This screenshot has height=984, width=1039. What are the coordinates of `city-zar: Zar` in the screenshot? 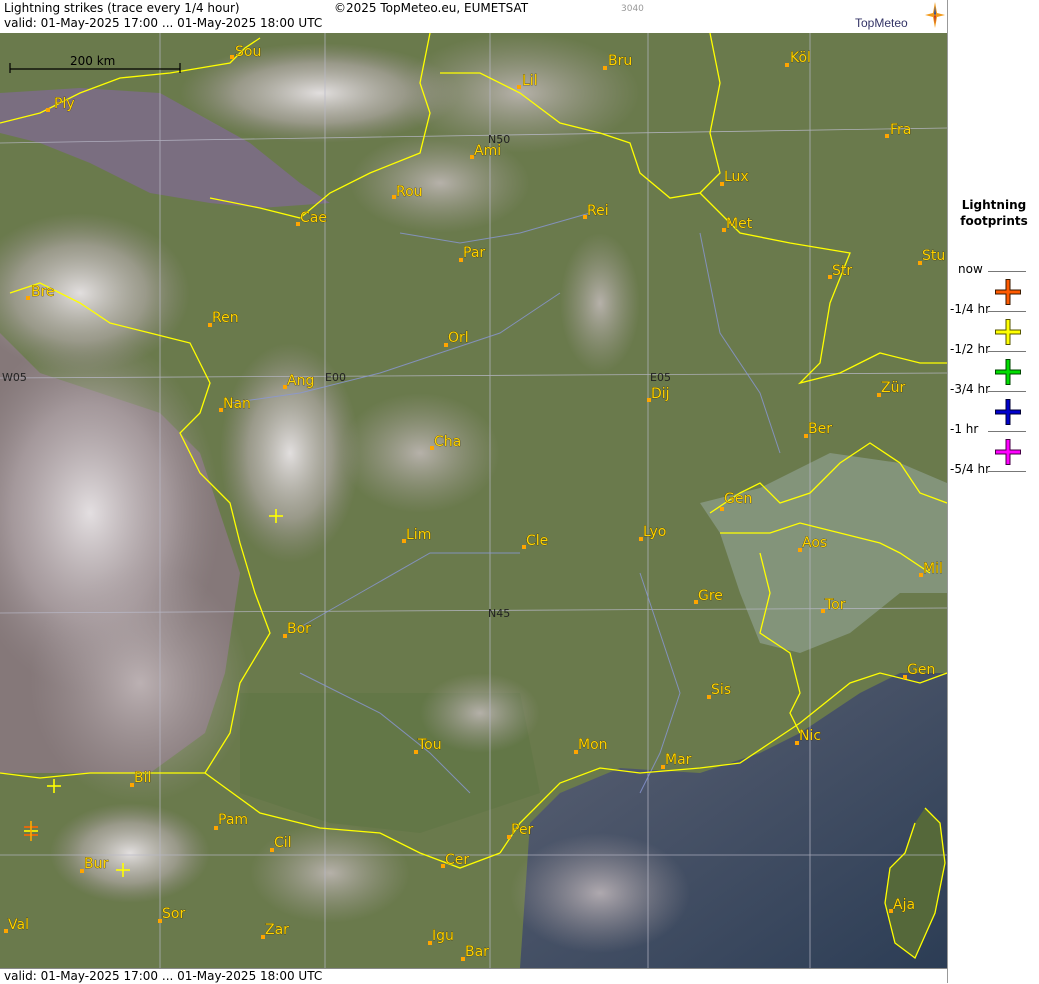 It's located at (275, 930).